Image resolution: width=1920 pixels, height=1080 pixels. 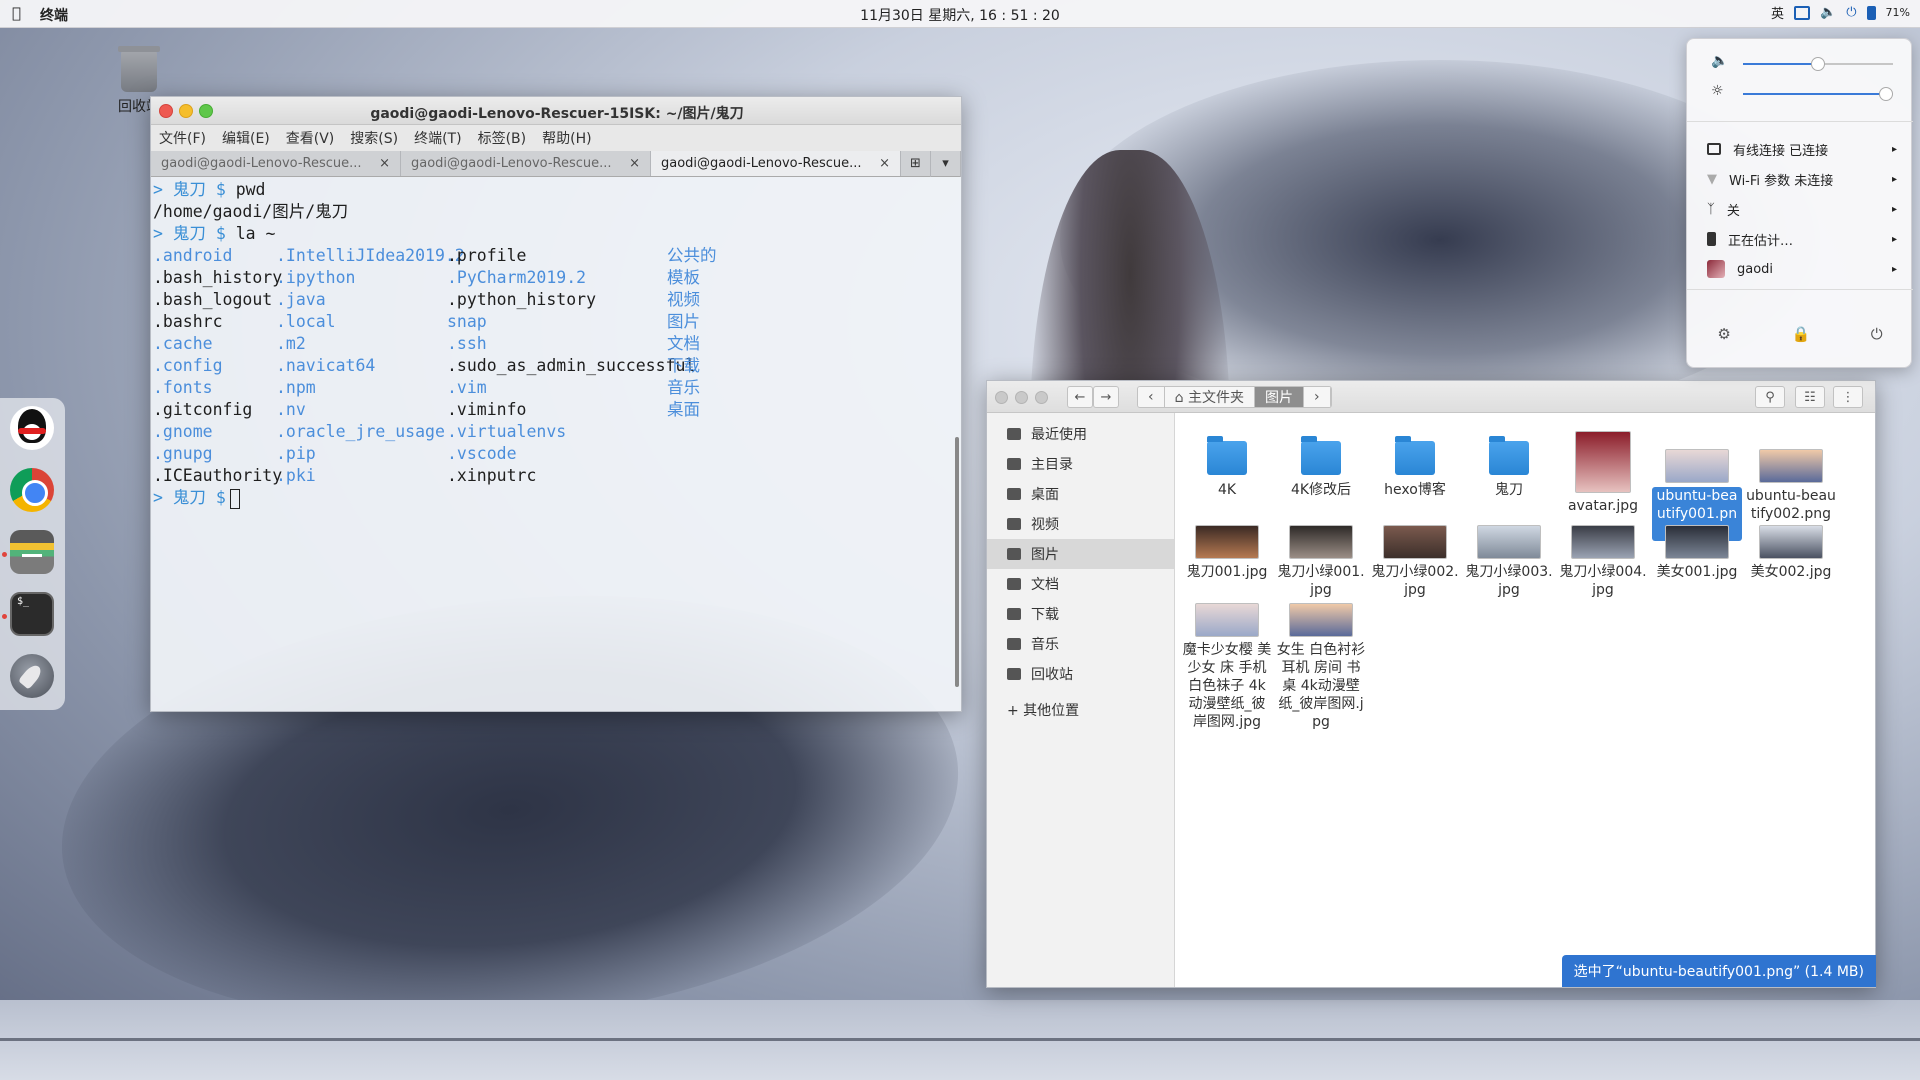 What do you see at coordinates (1151, 397) in the screenshot?
I see `breadcrumb-left-chevron-icon: ‹` at bounding box center [1151, 397].